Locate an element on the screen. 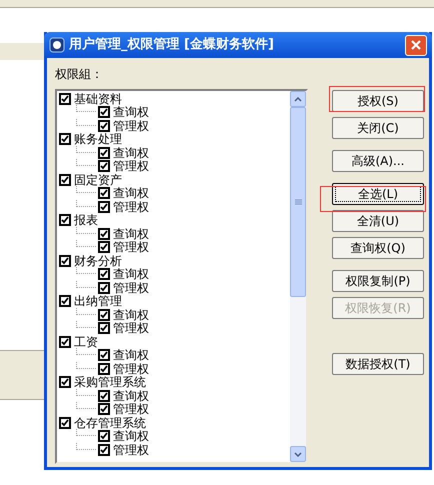 The image size is (434, 485). tree-item-label: 固定资产 is located at coordinates (98, 180).